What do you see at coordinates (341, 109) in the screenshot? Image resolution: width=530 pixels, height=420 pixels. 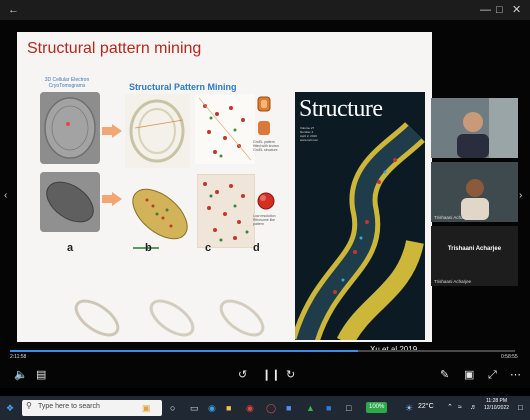 I see `cover-title: Structure` at bounding box center [341, 109].